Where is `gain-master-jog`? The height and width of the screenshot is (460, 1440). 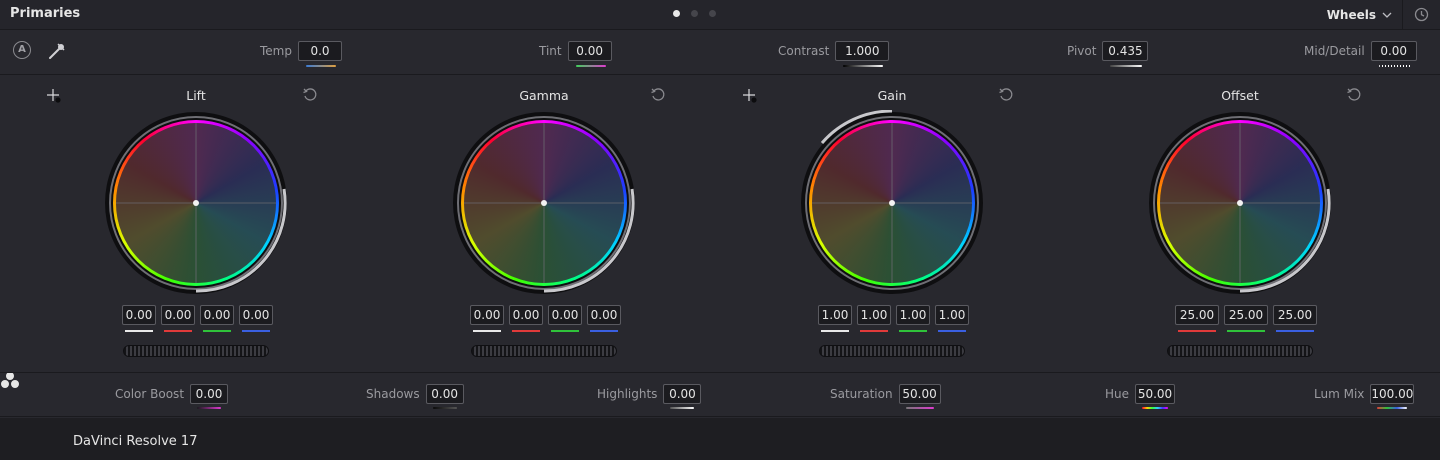 gain-master-jog is located at coordinates (892, 351).